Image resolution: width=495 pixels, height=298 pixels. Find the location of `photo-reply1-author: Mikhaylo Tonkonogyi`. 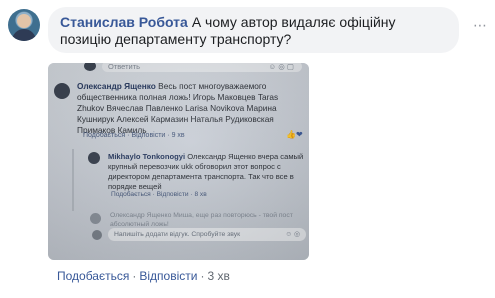

photo-reply1-author: Mikhaylo Tonkonogyi is located at coordinates (147, 156).